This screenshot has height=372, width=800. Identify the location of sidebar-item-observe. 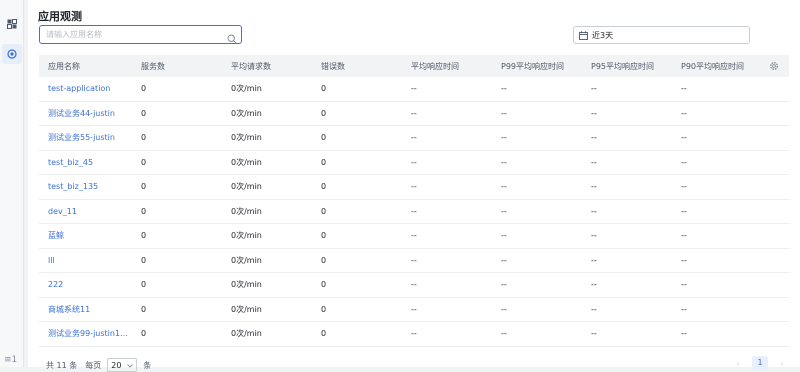
(12, 54).